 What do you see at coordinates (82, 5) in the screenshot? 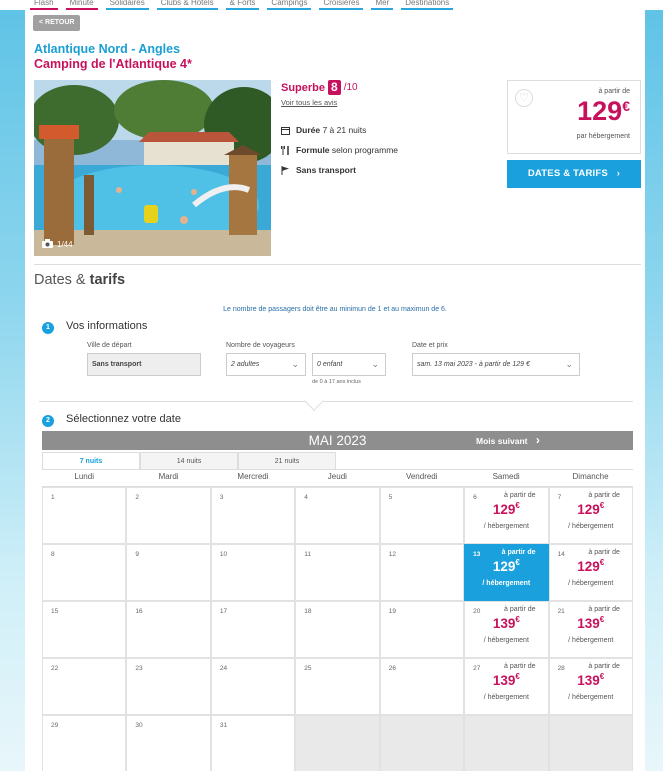
I see `nav-item: Minute` at bounding box center [82, 5].